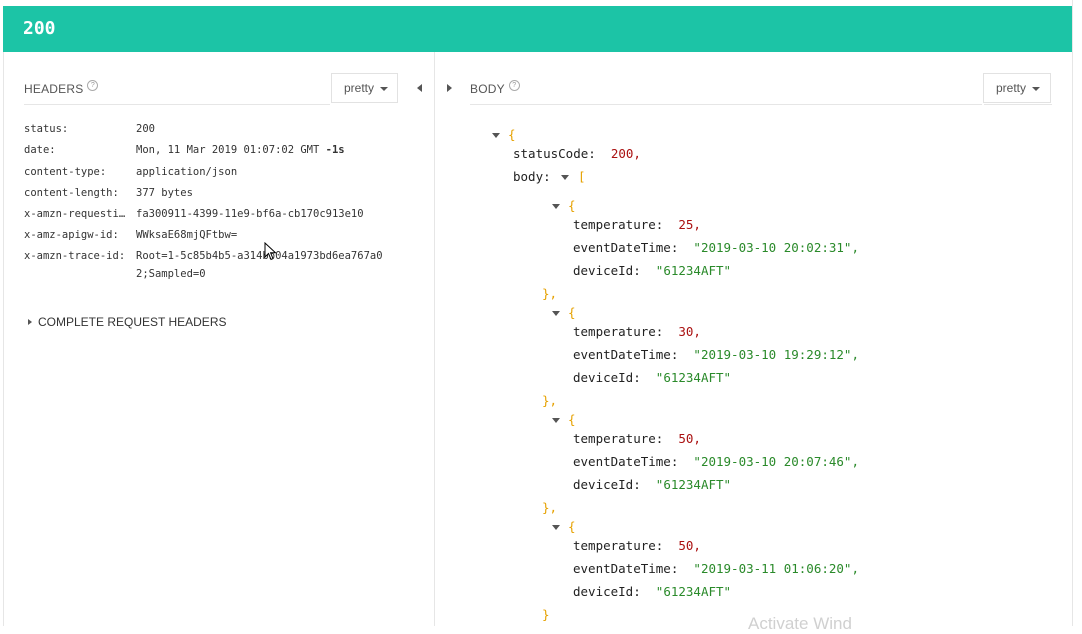 This screenshot has width=1082, height=634. I want to click on json-row-body: body:, so click(532, 176).